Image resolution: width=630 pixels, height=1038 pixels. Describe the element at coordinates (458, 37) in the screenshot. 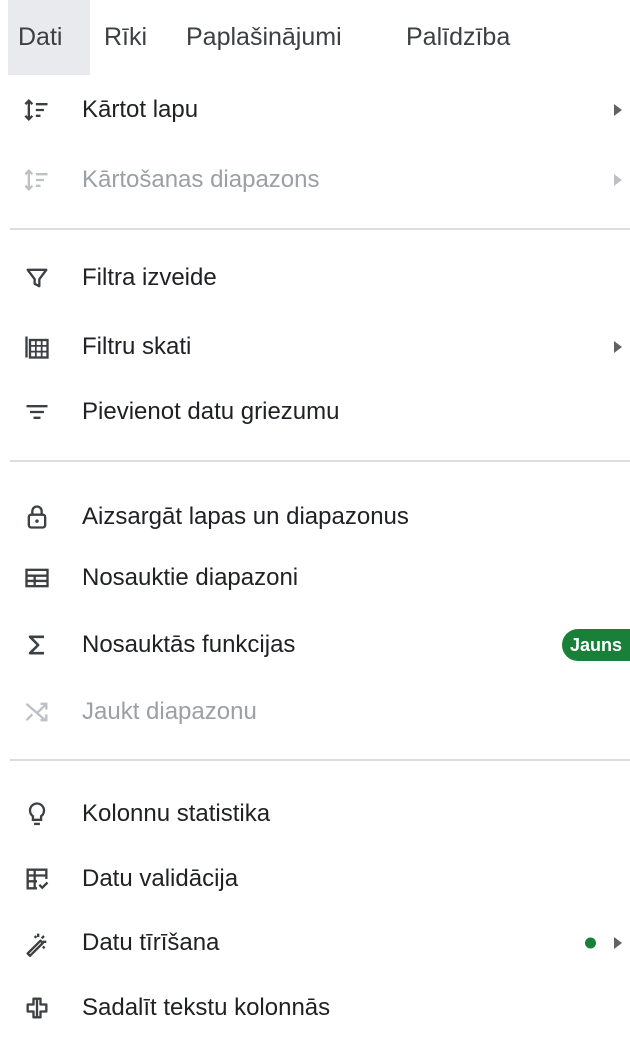

I see `menu-tab-help: Palīdzība` at that location.